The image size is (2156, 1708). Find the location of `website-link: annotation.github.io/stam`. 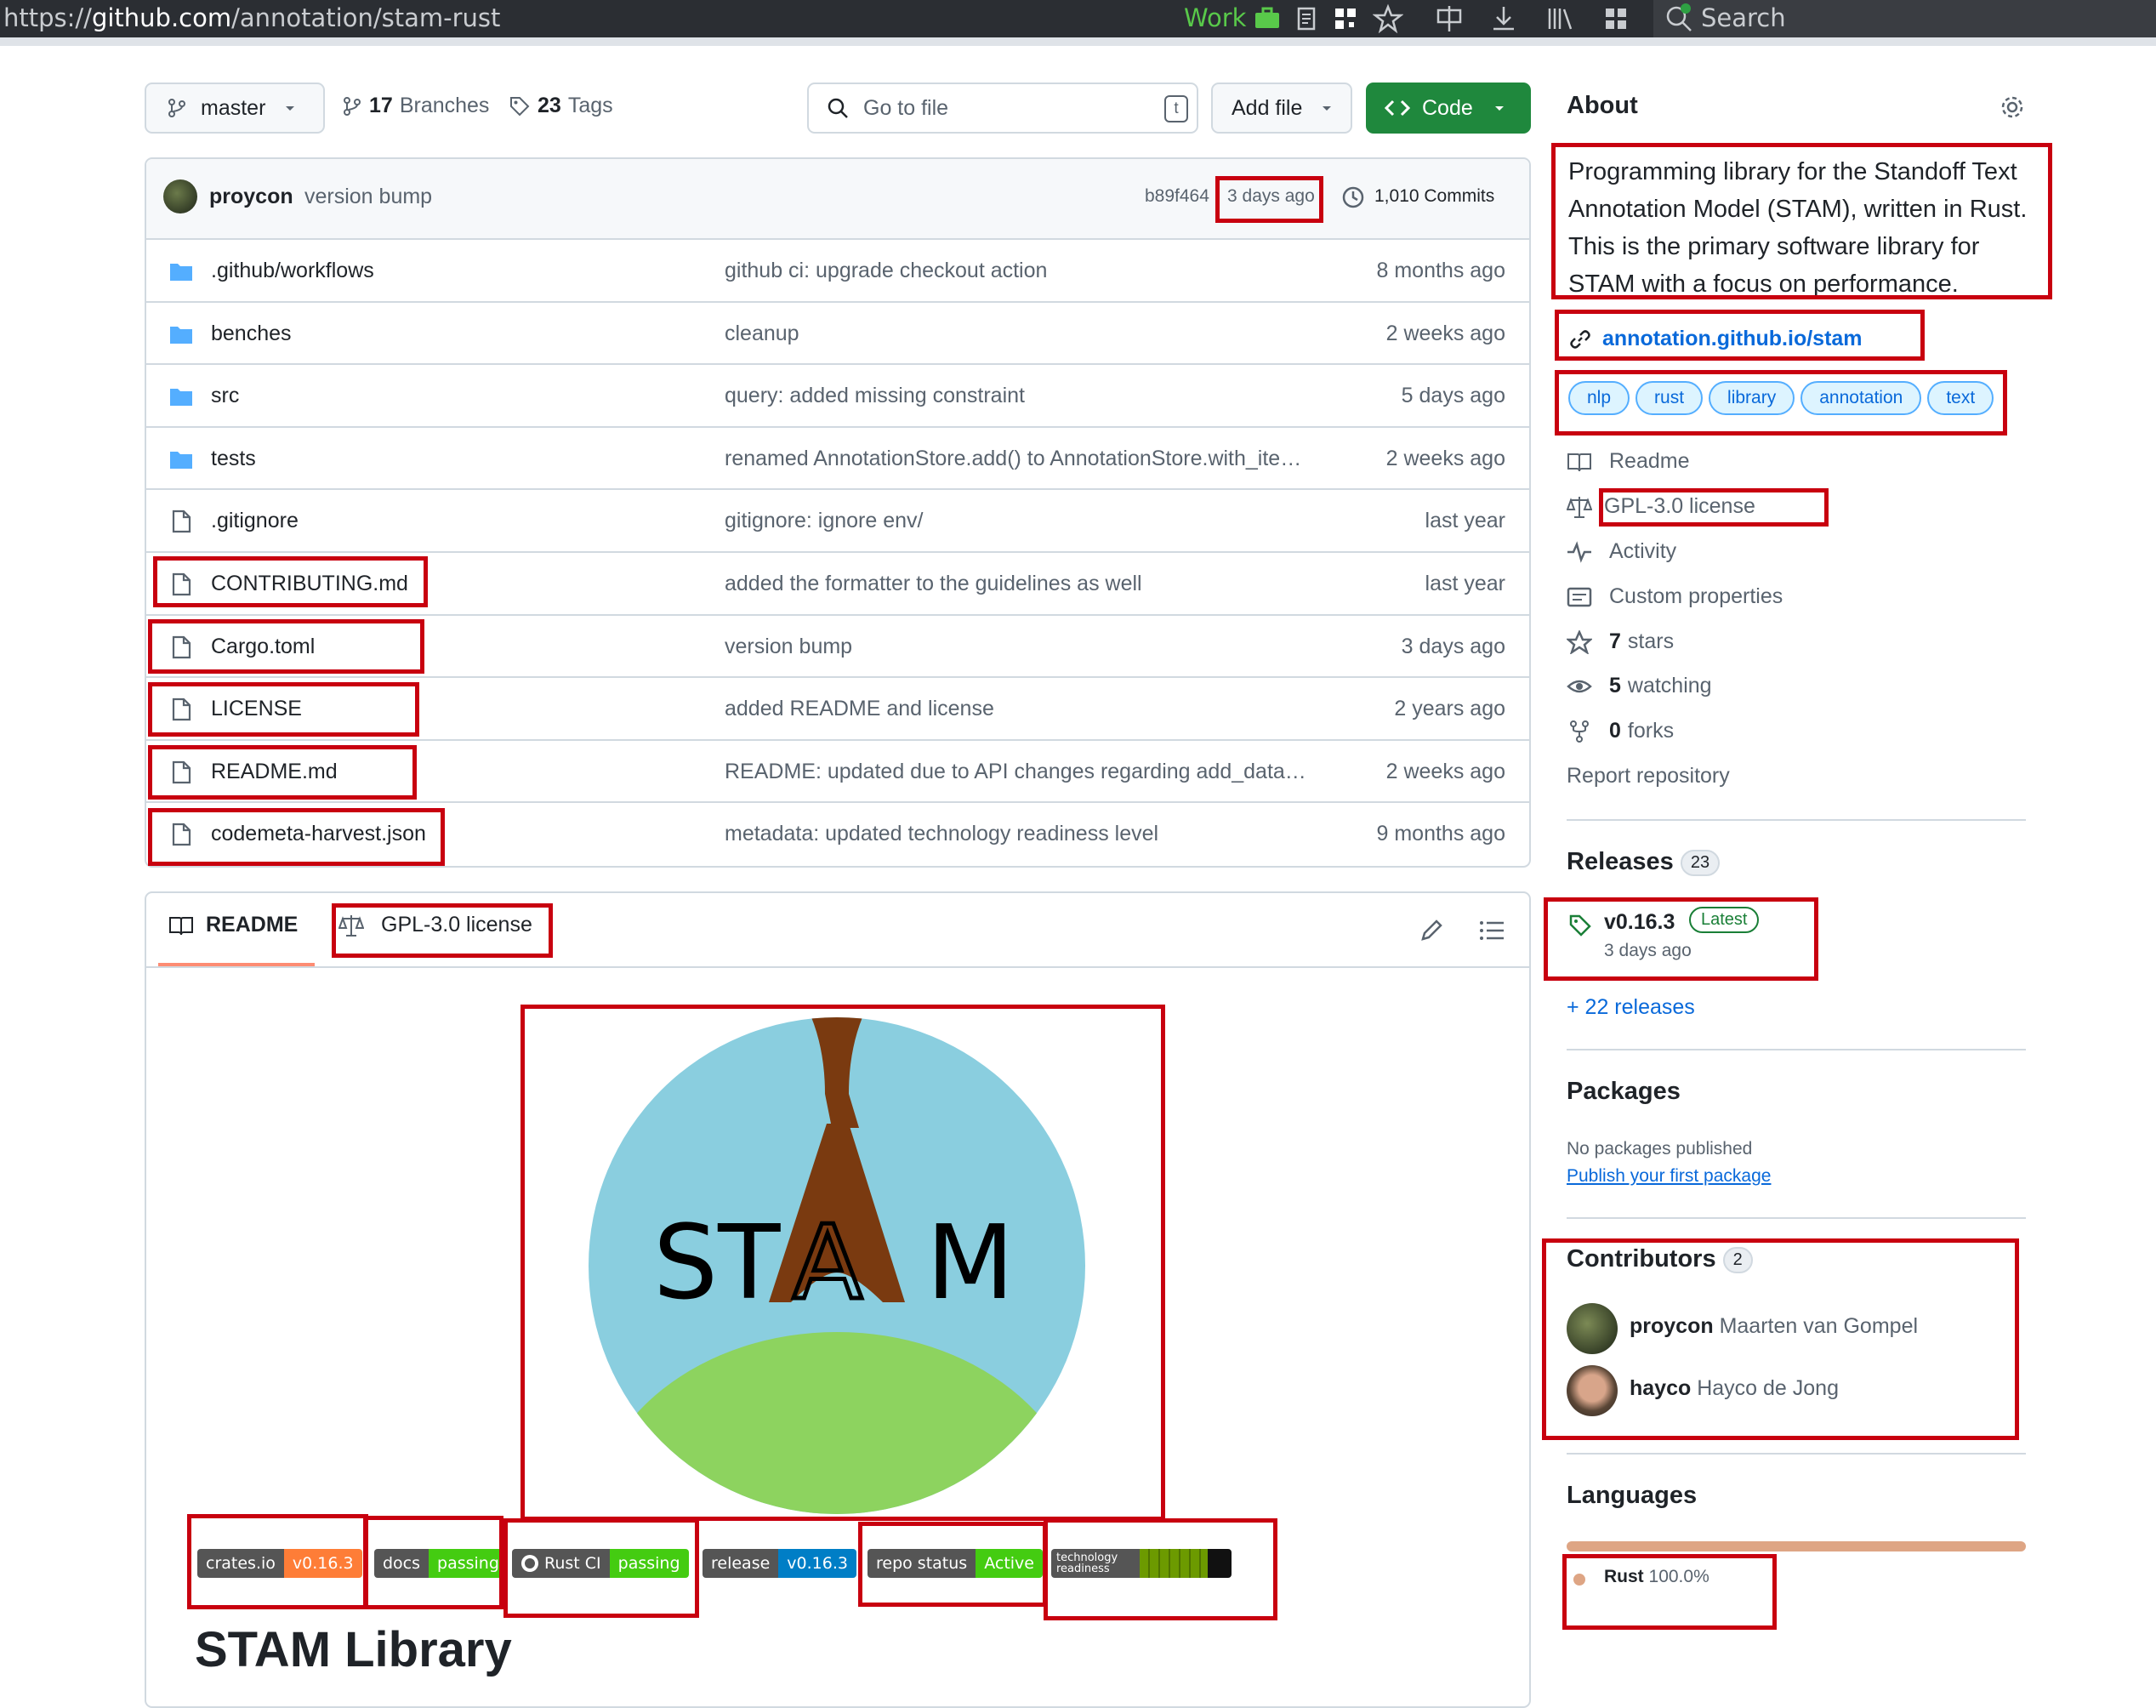

website-link: annotation.github.io/stam is located at coordinates (1716, 339).